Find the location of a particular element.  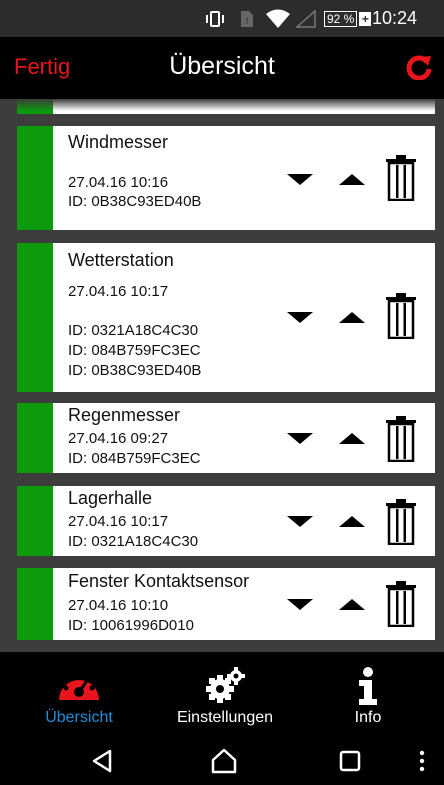

gauge-icon is located at coordinates (79, 685).